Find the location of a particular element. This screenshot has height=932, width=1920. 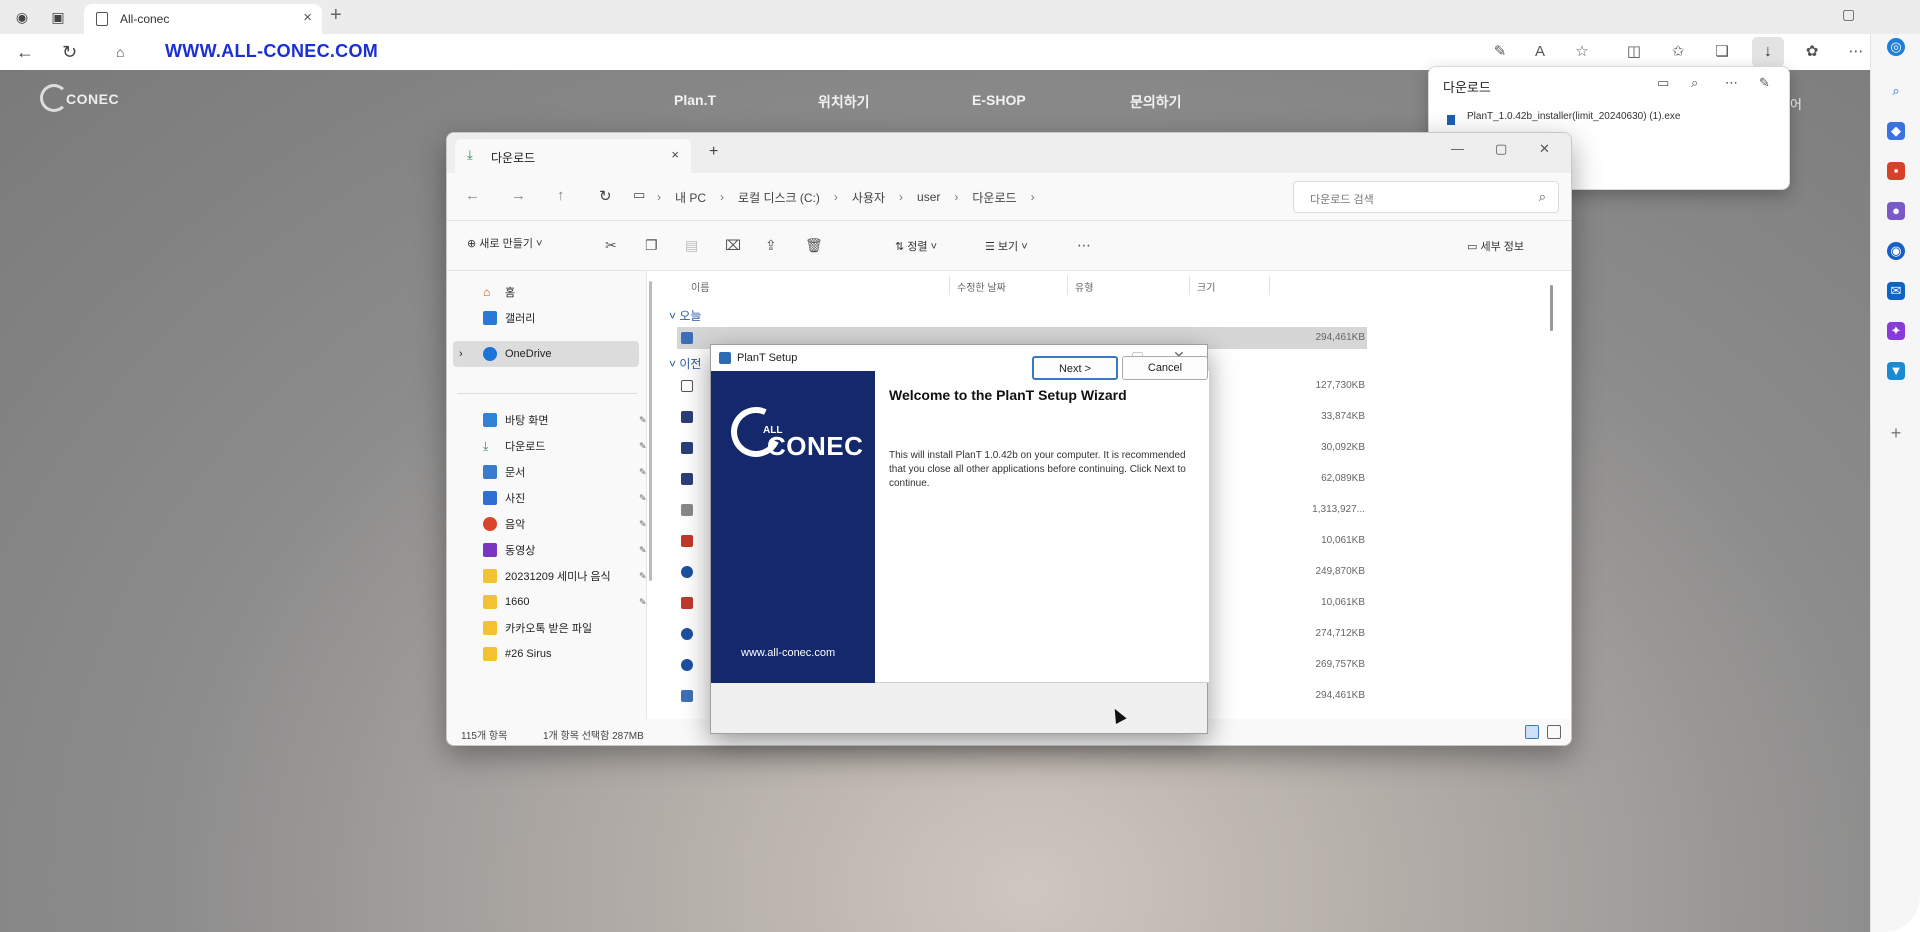

restore-icon: ▢ is located at coordinates (1848, 14).